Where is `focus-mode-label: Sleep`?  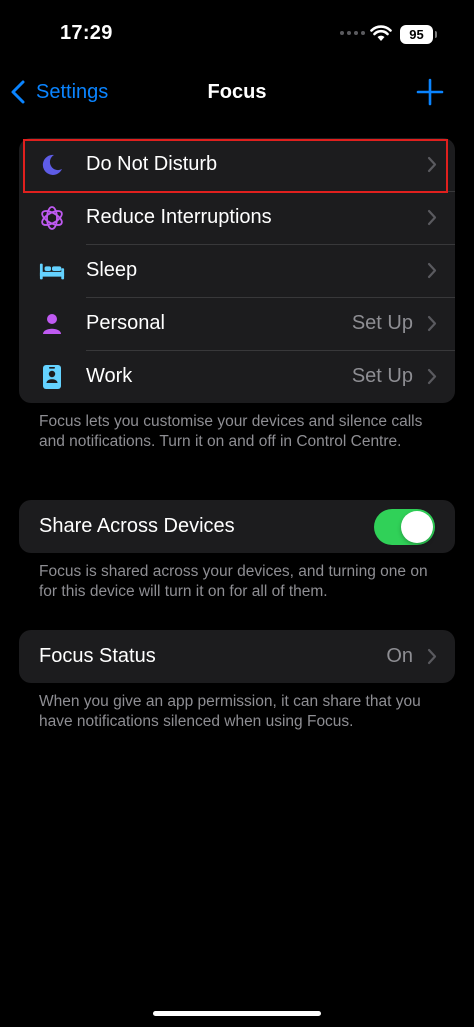
focus-mode-label: Sleep is located at coordinates (112, 270).